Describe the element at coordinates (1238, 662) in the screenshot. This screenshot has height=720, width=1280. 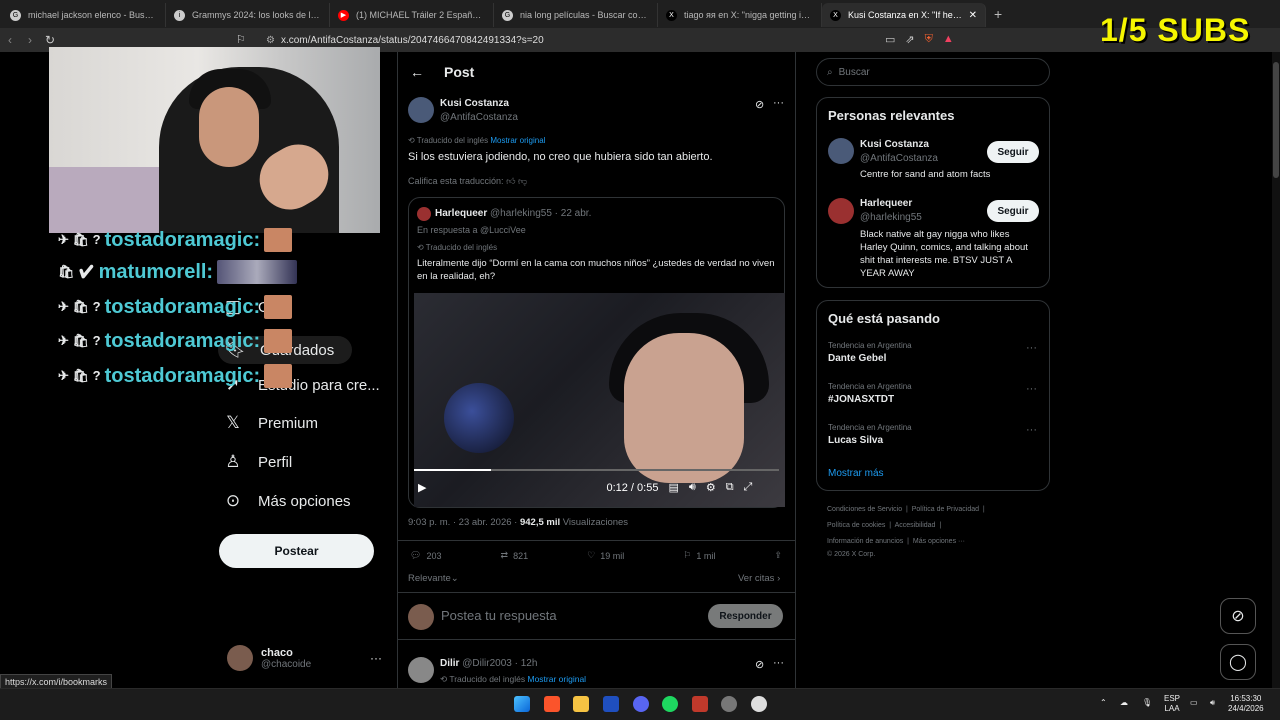
I see `messages-fab: ◯` at that location.